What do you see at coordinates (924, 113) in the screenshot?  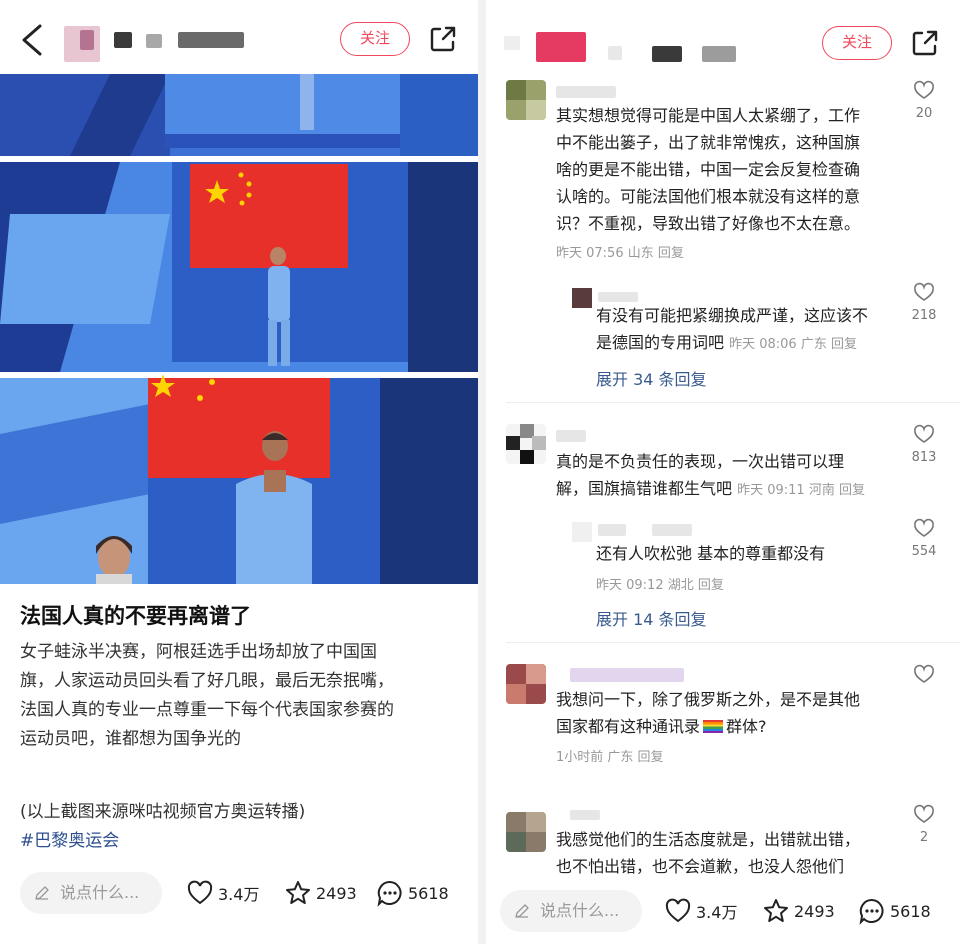 I see `like-count: 20` at bounding box center [924, 113].